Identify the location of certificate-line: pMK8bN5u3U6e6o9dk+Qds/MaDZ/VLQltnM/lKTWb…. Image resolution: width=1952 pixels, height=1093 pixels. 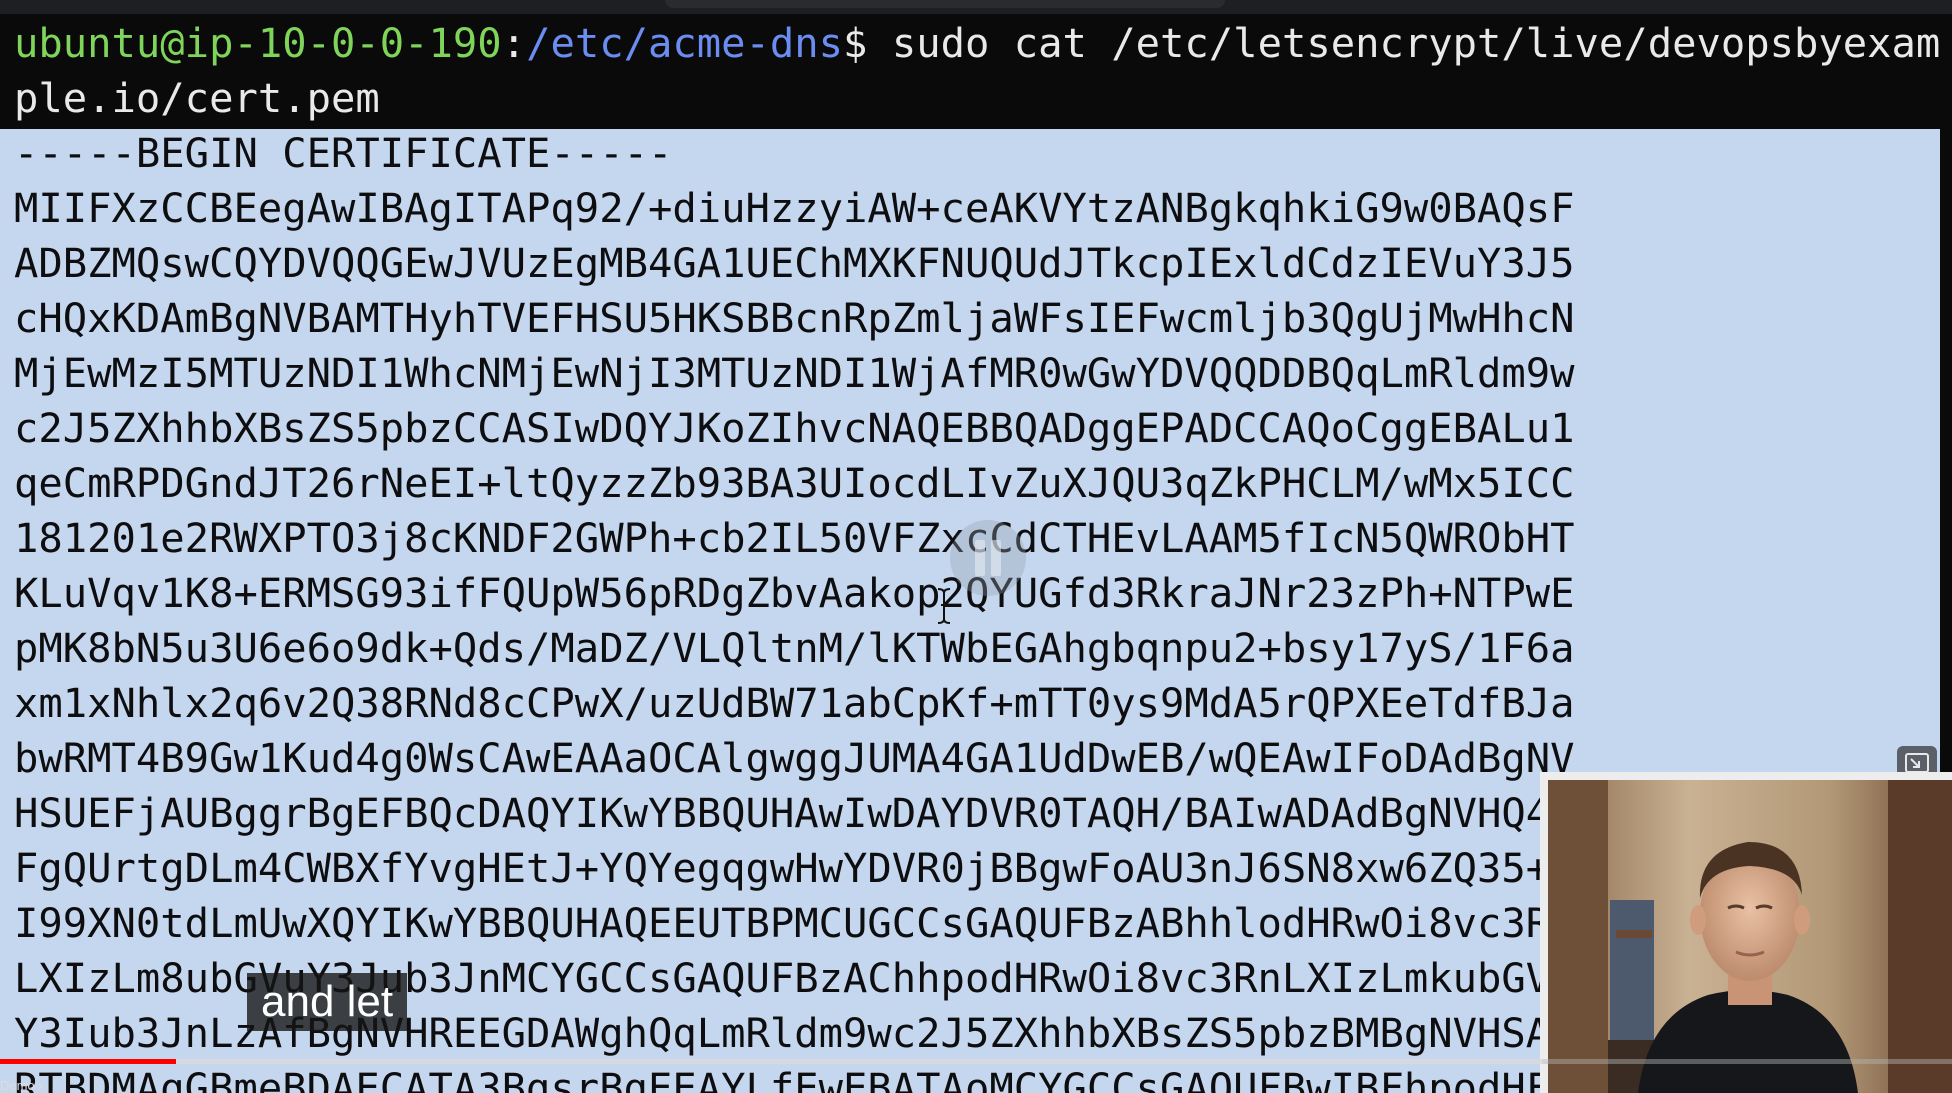
(794, 648).